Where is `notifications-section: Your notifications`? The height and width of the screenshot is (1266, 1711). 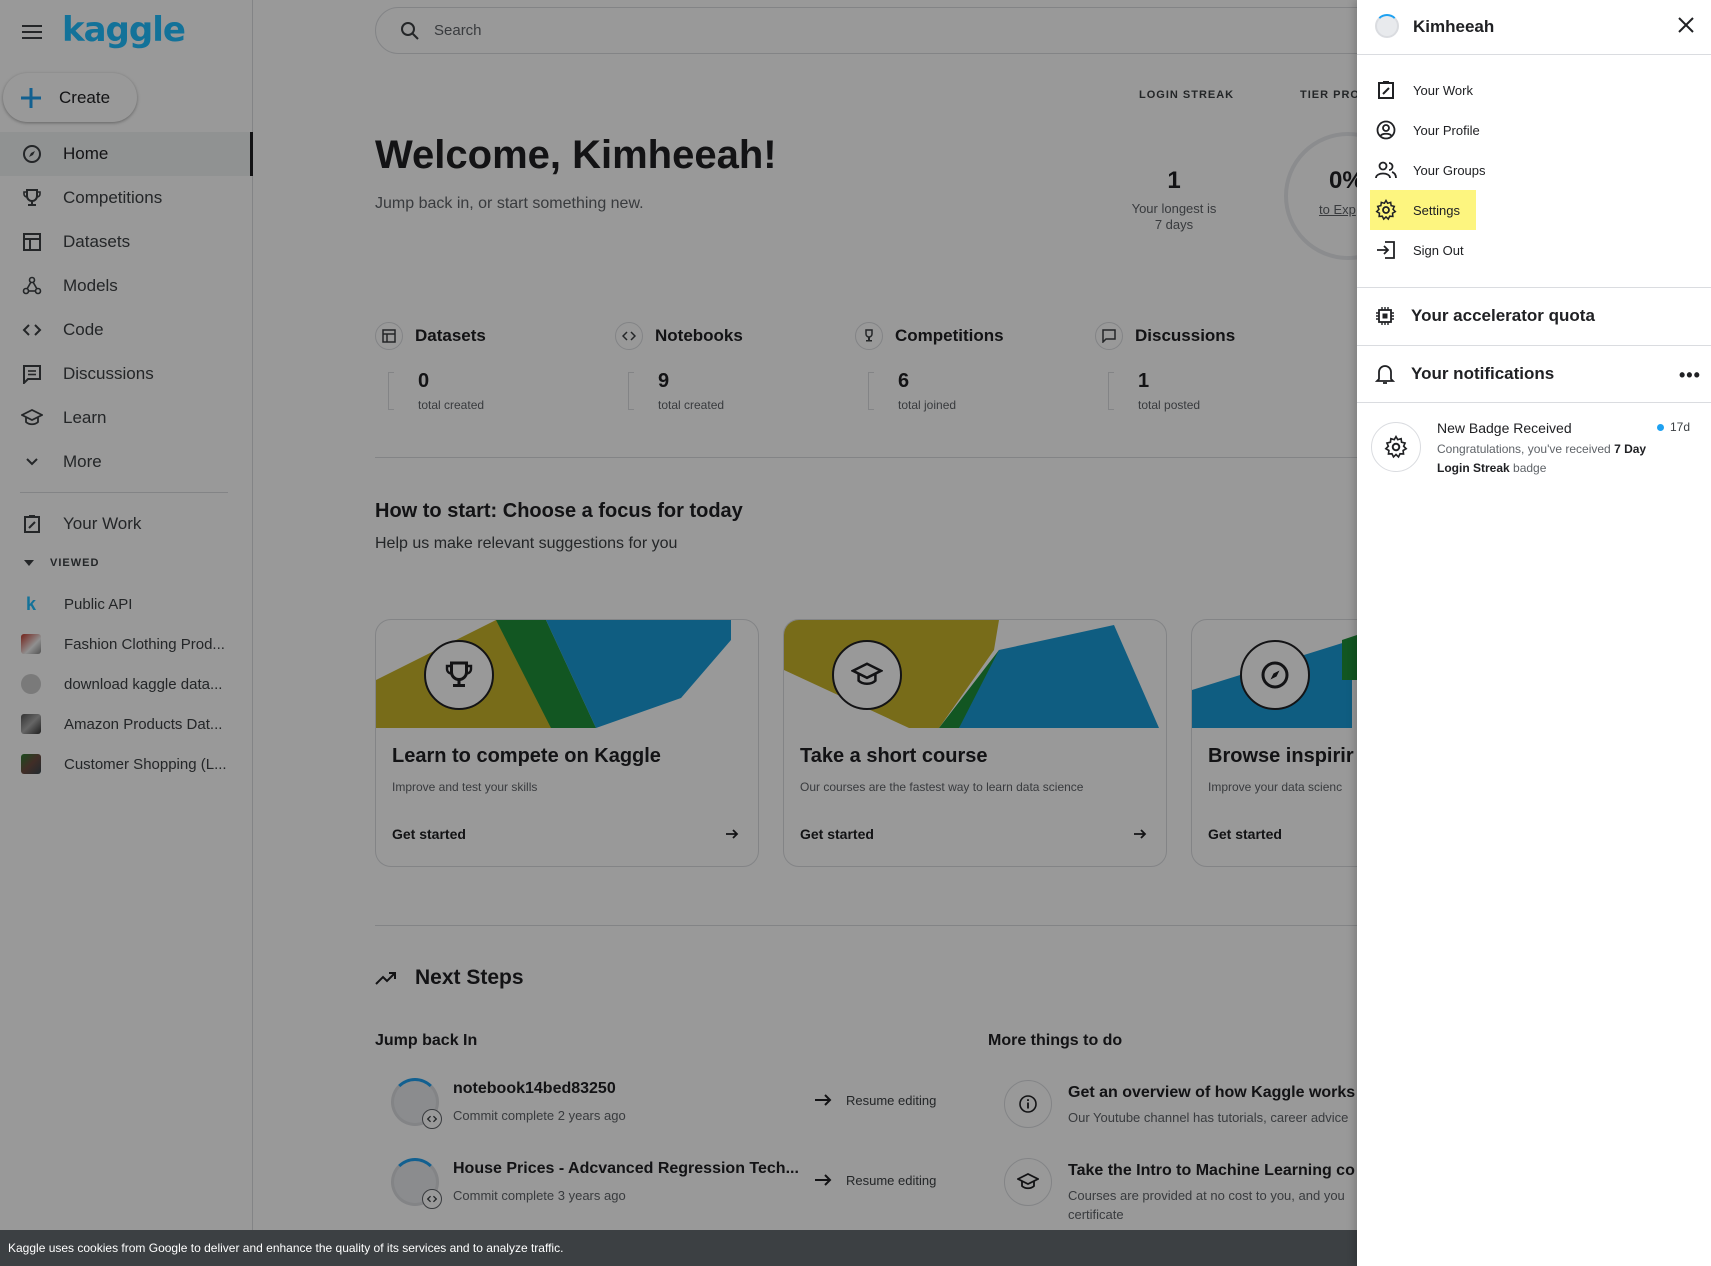
notifications-section: Your notifications is located at coordinates (1464, 374).